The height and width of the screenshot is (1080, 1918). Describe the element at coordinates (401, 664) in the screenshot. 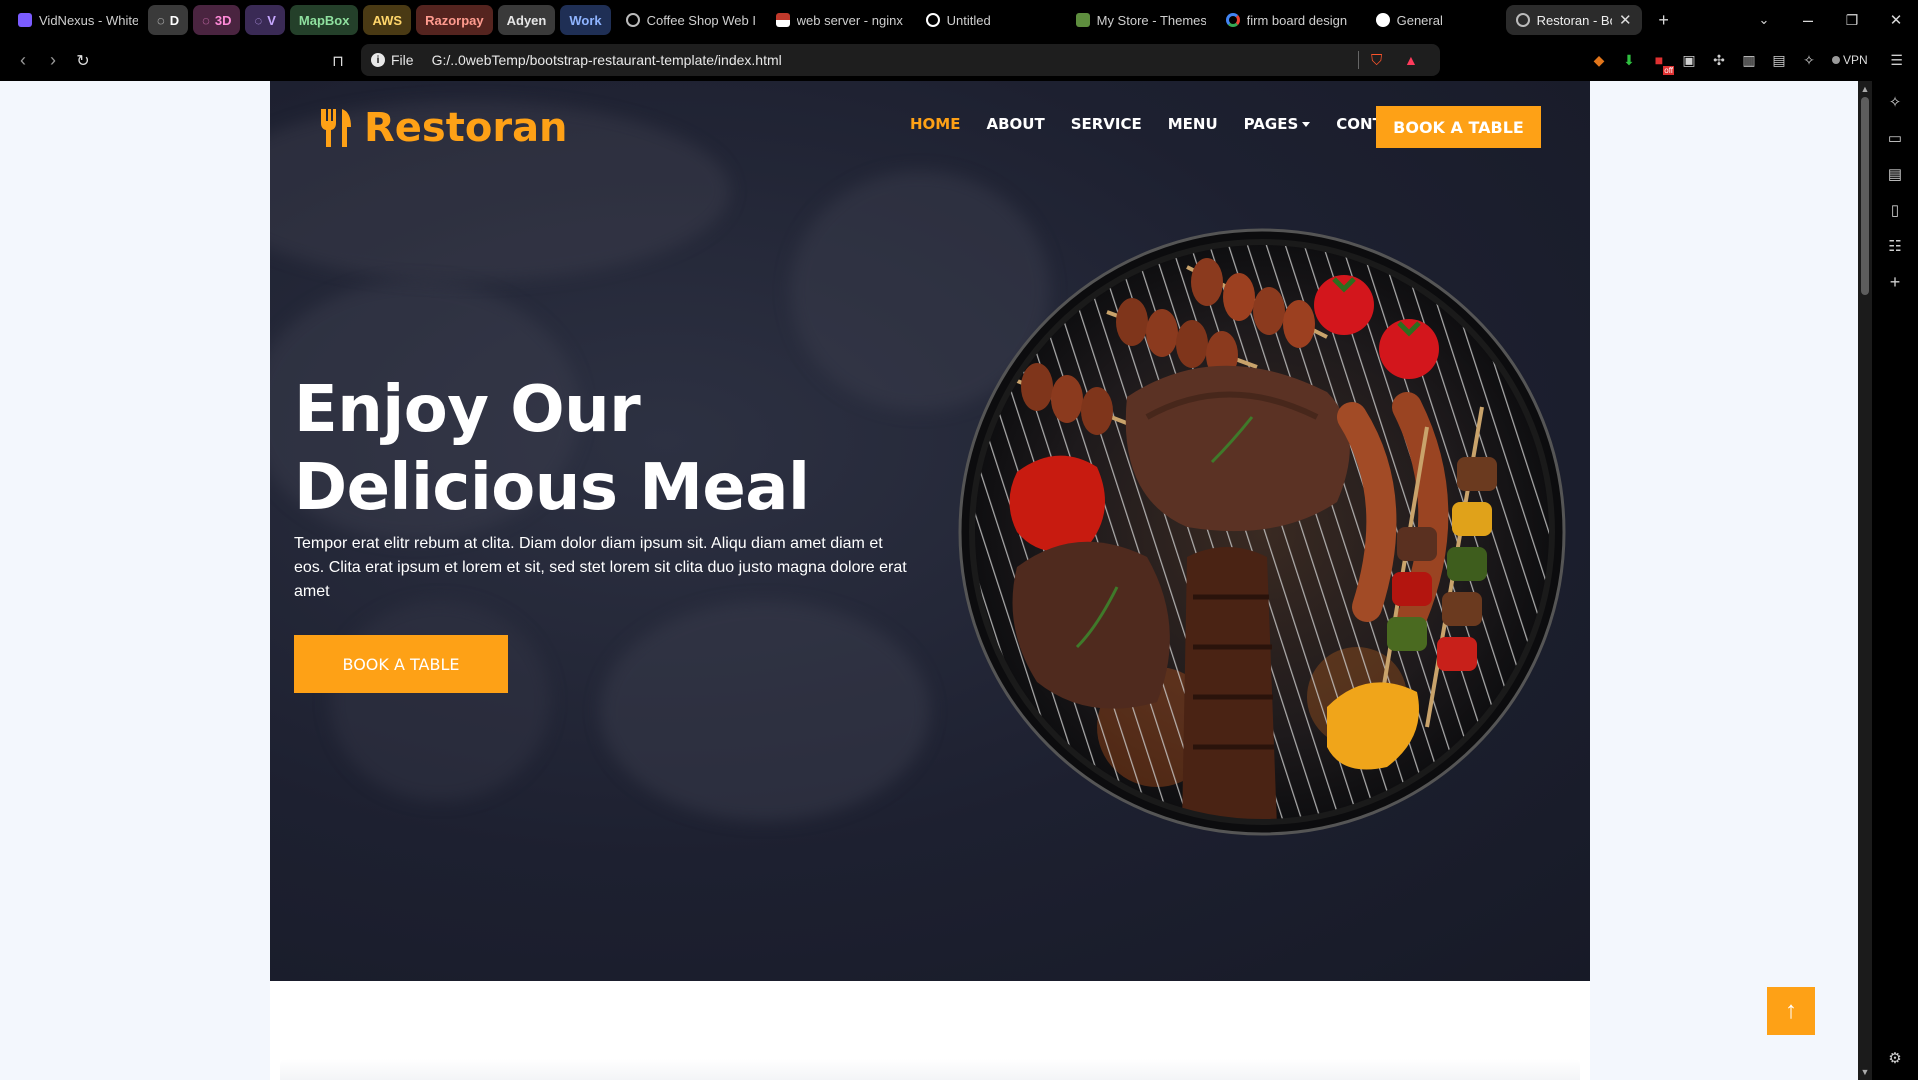

I see `book-table-hero-button: BOOK A TABLE` at that location.